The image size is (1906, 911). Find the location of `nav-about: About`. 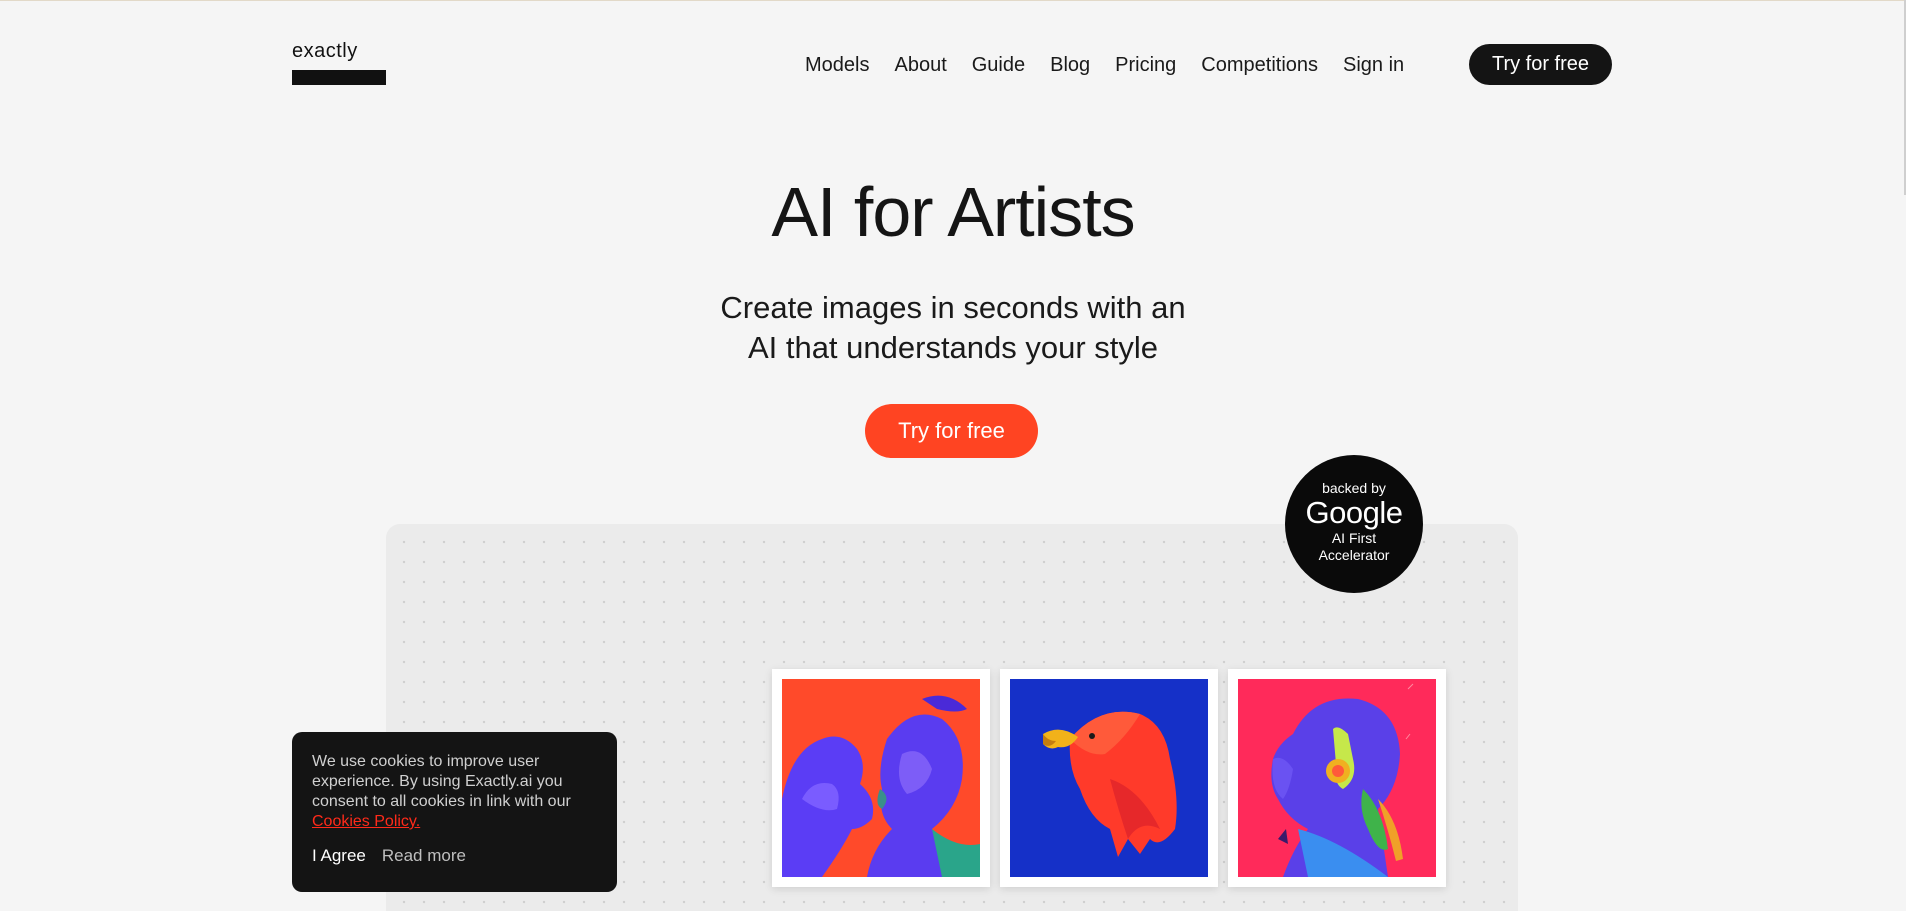

nav-about: About is located at coordinates (920, 65).